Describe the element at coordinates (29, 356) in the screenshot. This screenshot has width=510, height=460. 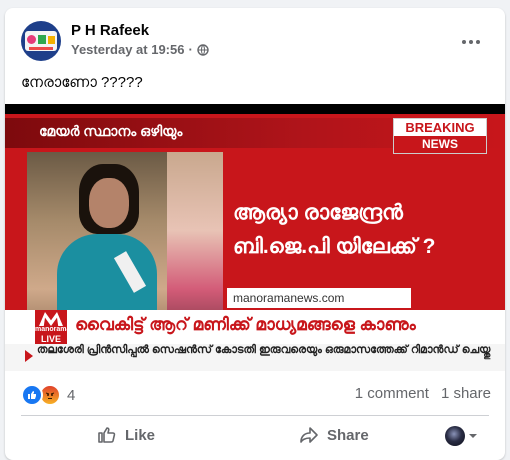
I see `ticker-arrow-icon` at that location.